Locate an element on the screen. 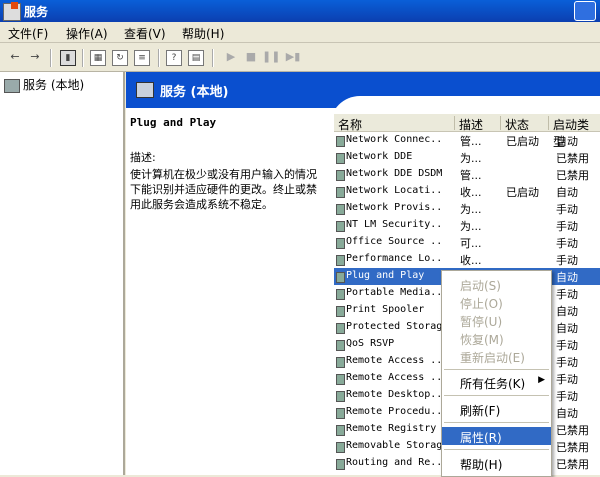  forward-icon: → is located at coordinates (35, 57).